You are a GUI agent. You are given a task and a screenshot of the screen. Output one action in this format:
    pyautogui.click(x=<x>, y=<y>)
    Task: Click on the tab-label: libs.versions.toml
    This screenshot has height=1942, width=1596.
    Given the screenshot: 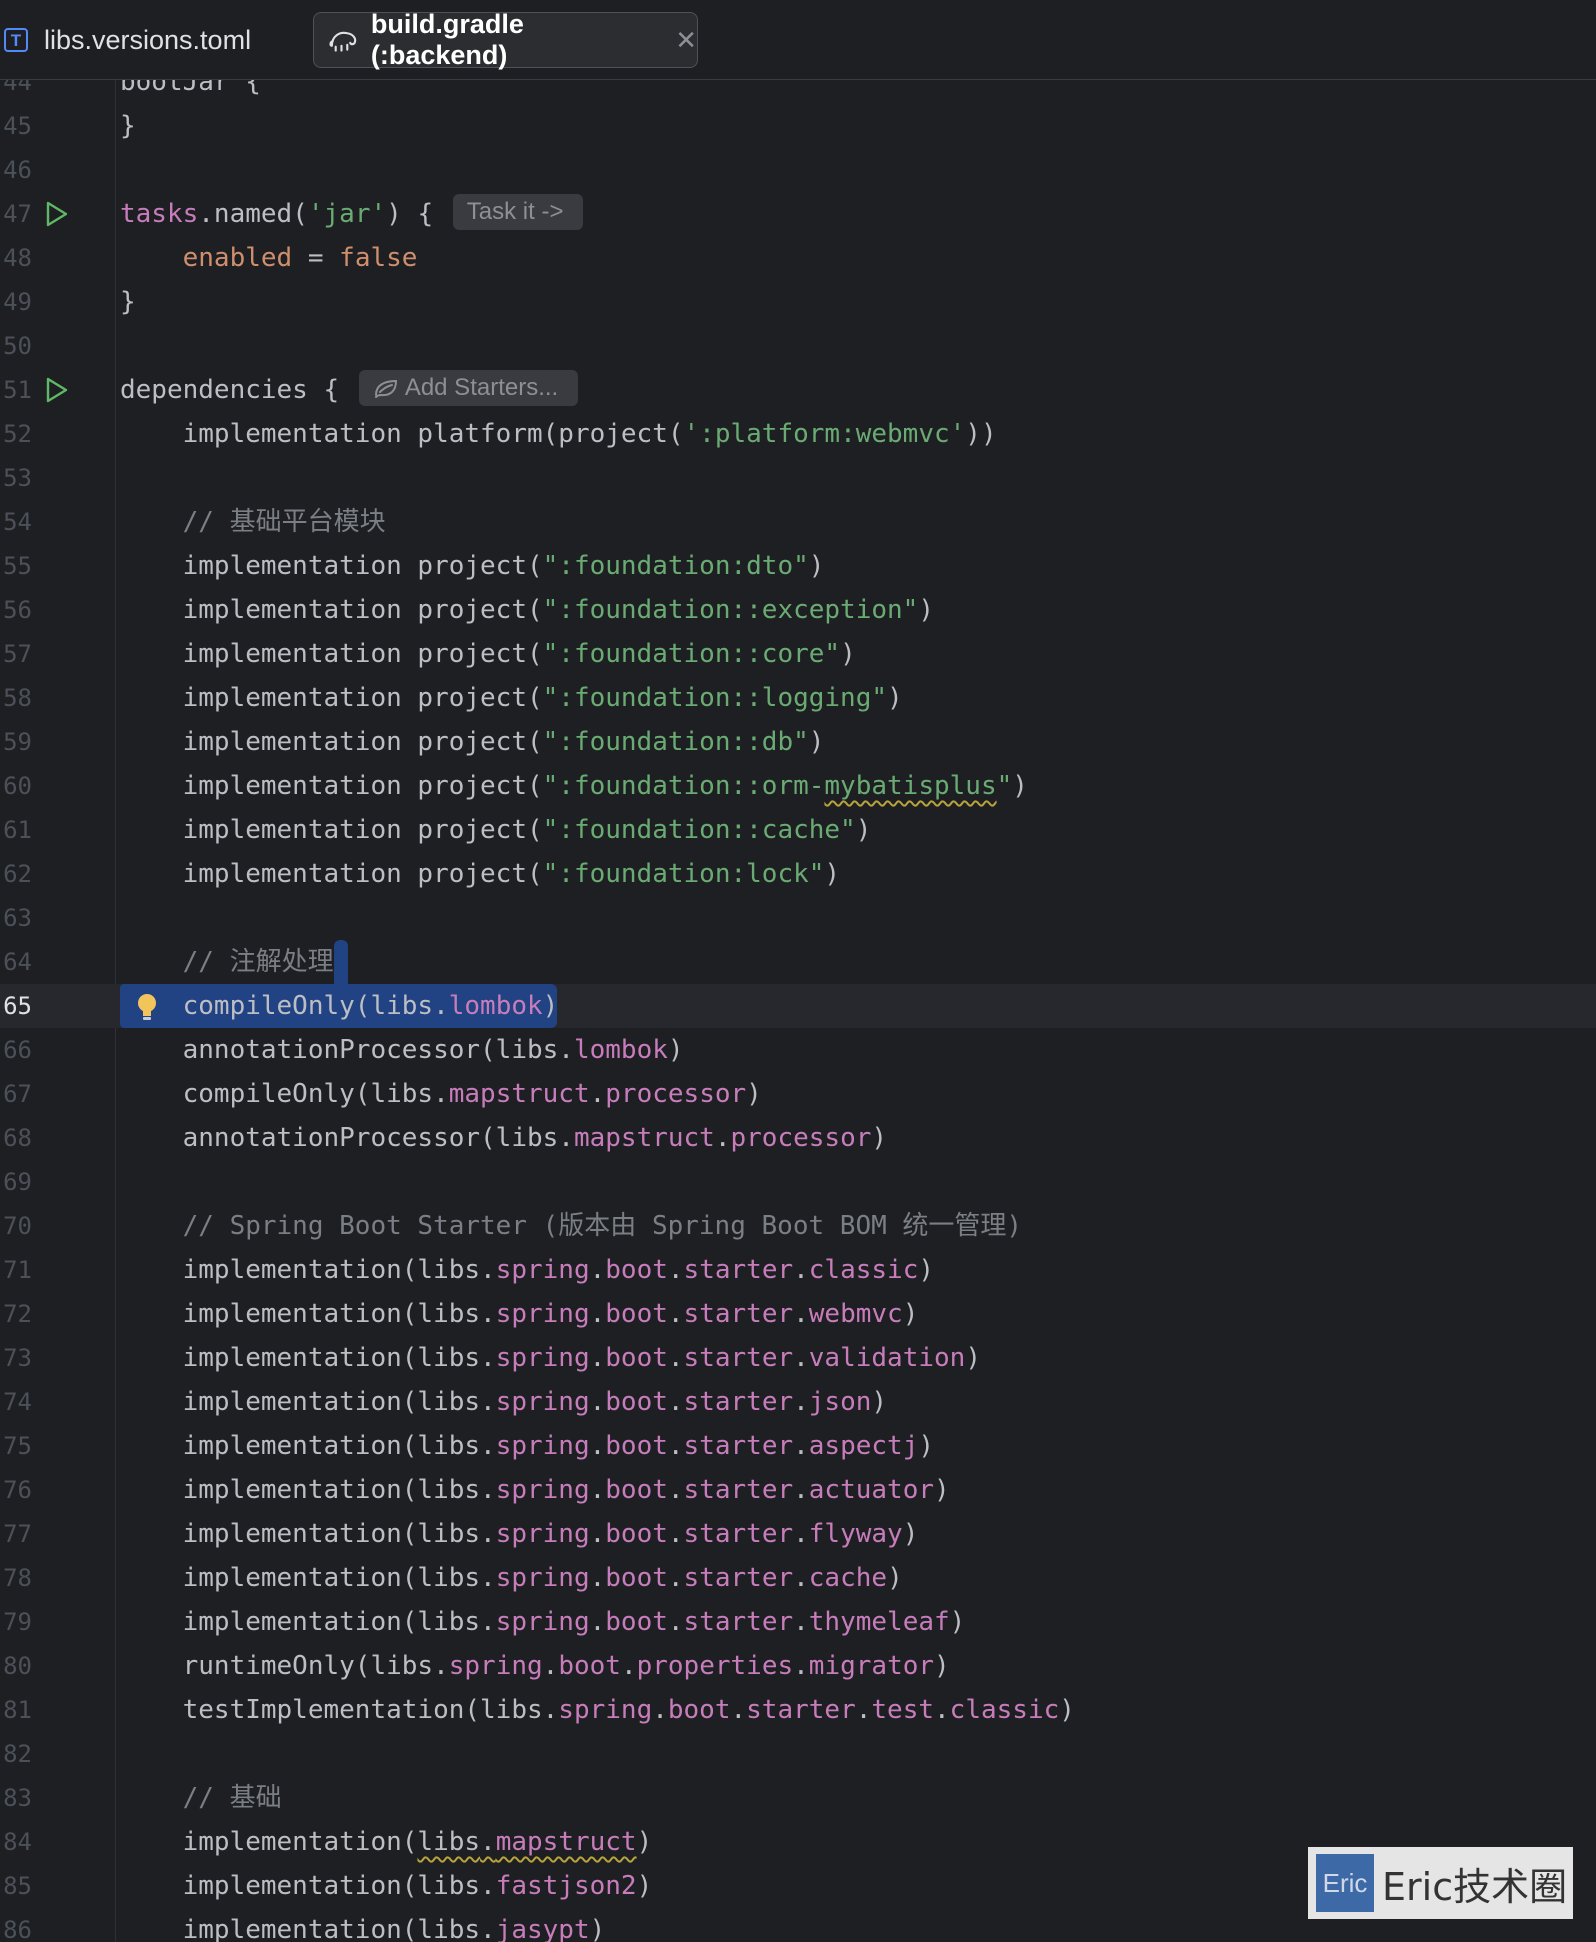 What is the action you would take?
    pyautogui.click(x=148, y=39)
    